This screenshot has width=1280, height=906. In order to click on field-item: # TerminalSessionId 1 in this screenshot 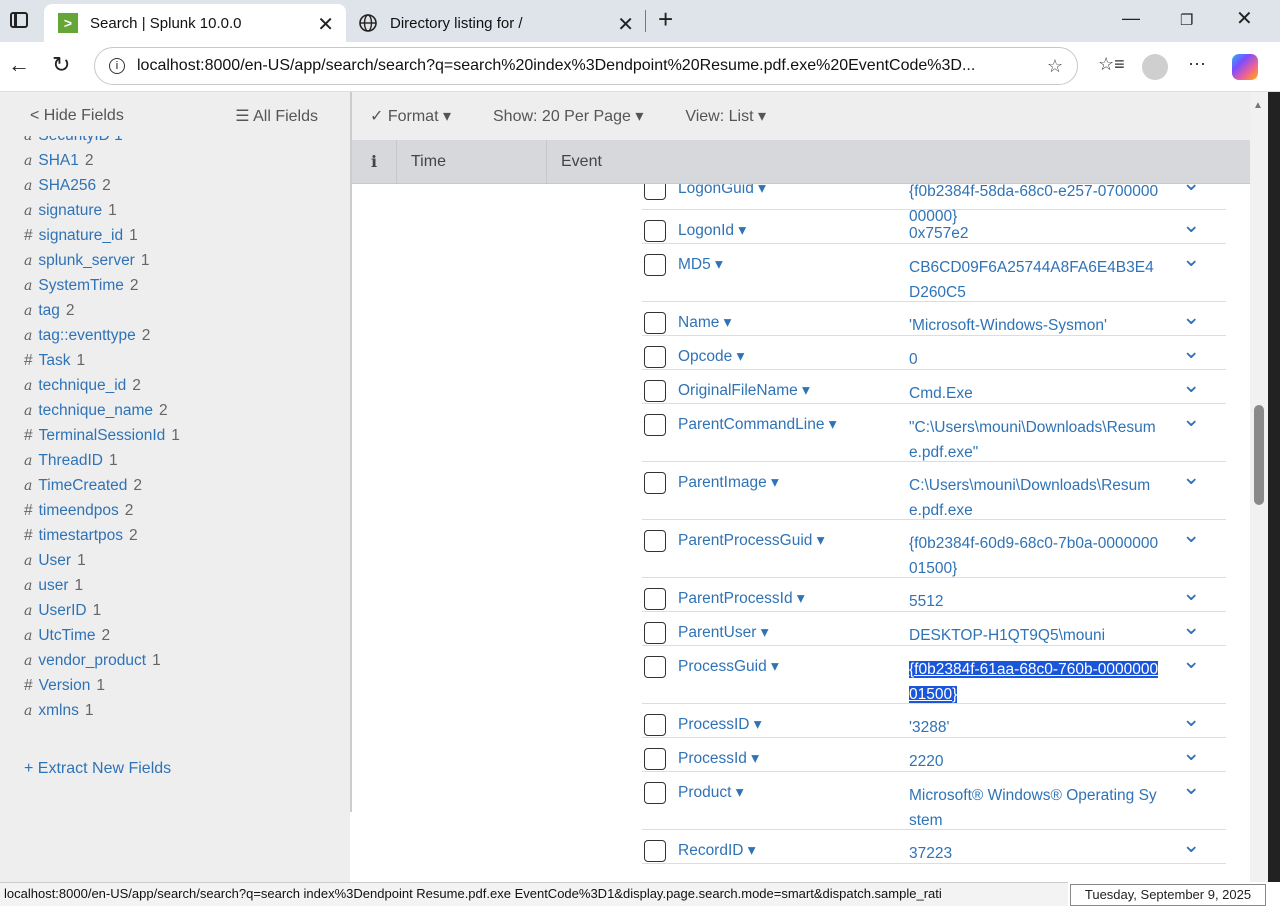, I will do `click(102, 435)`.